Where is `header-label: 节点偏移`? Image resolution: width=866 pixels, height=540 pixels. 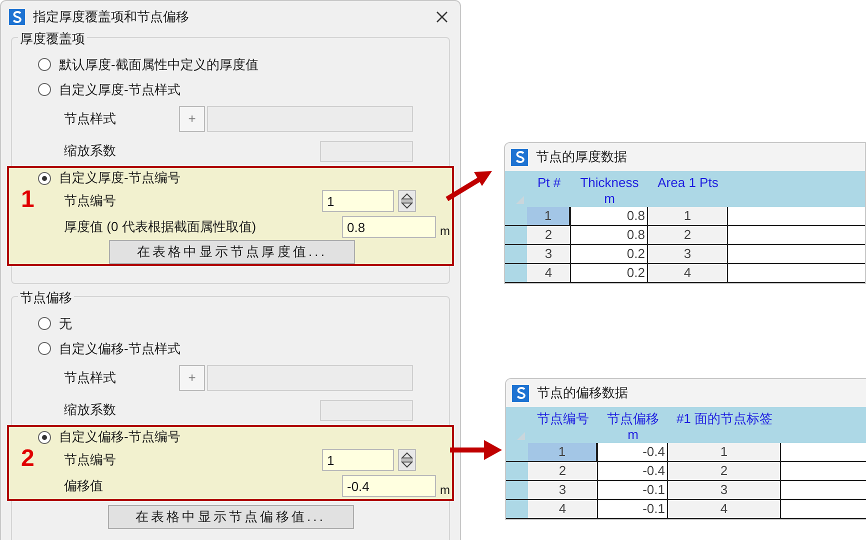
header-label: 节点偏移 is located at coordinates (633, 419).